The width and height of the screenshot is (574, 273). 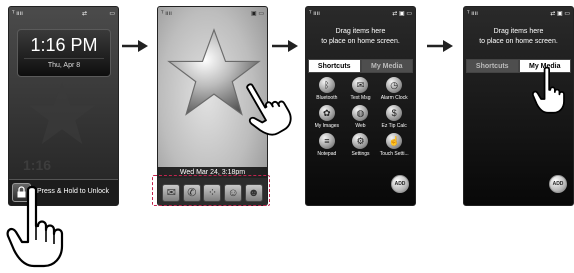 I want to click on tab-my-media: My Media, so click(x=386, y=66).